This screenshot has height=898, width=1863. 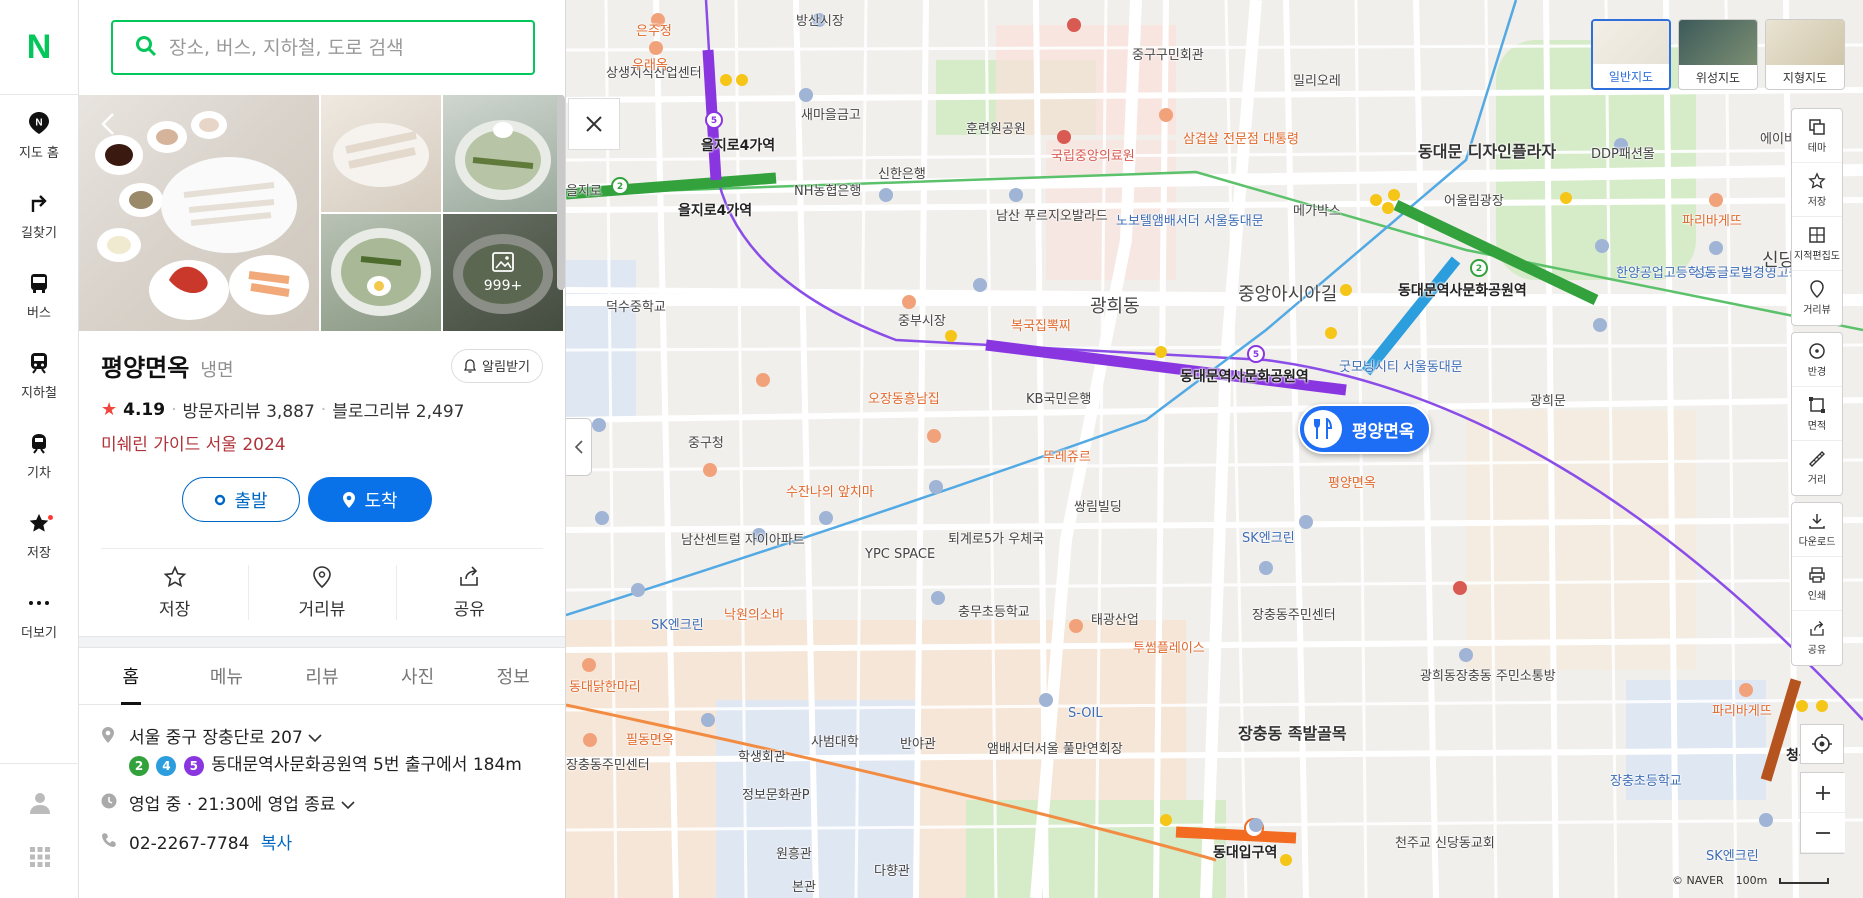 What do you see at coordinates (39, 47) in the screenshot?
I see `naver-logo: N` at bounding box center [39, 47].